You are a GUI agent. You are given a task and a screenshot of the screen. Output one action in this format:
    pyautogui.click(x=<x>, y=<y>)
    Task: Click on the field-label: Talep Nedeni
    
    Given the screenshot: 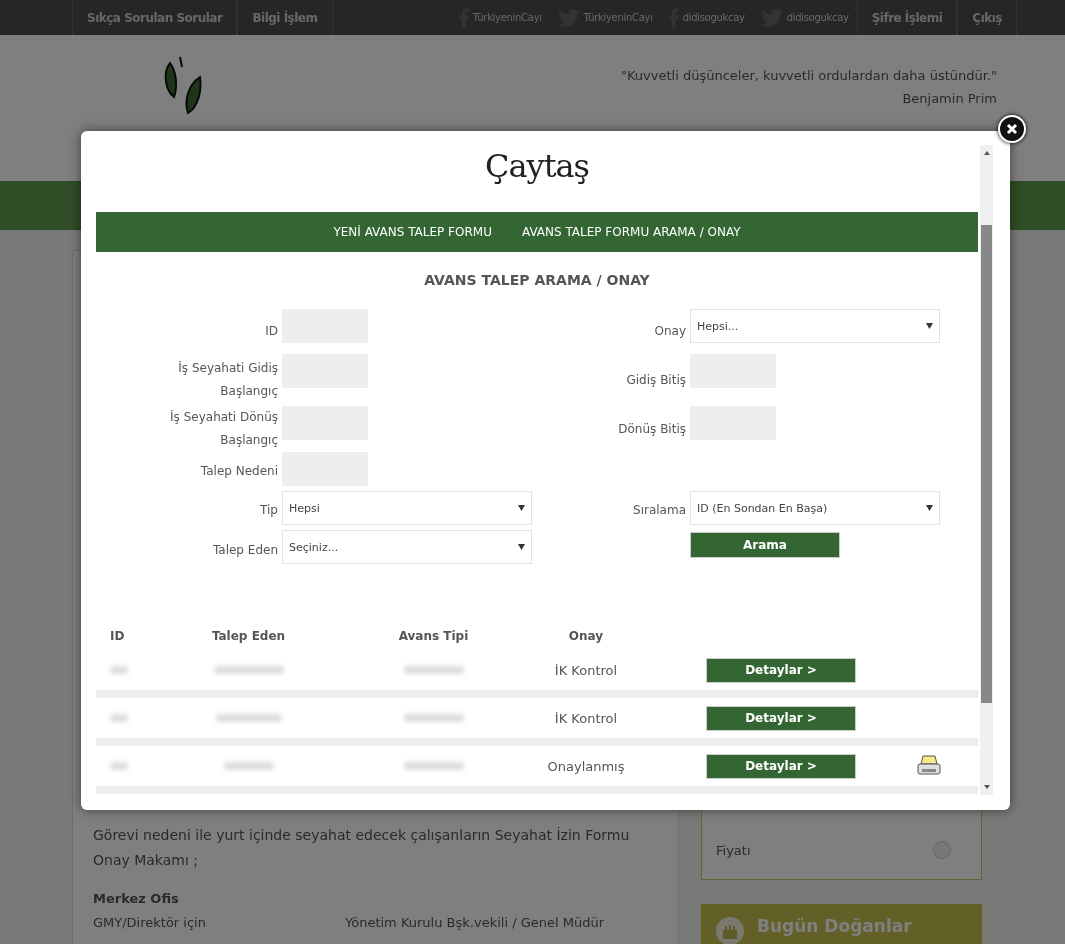 What is the action you would take?
    pyautogui.click(x=239, y=471)
    